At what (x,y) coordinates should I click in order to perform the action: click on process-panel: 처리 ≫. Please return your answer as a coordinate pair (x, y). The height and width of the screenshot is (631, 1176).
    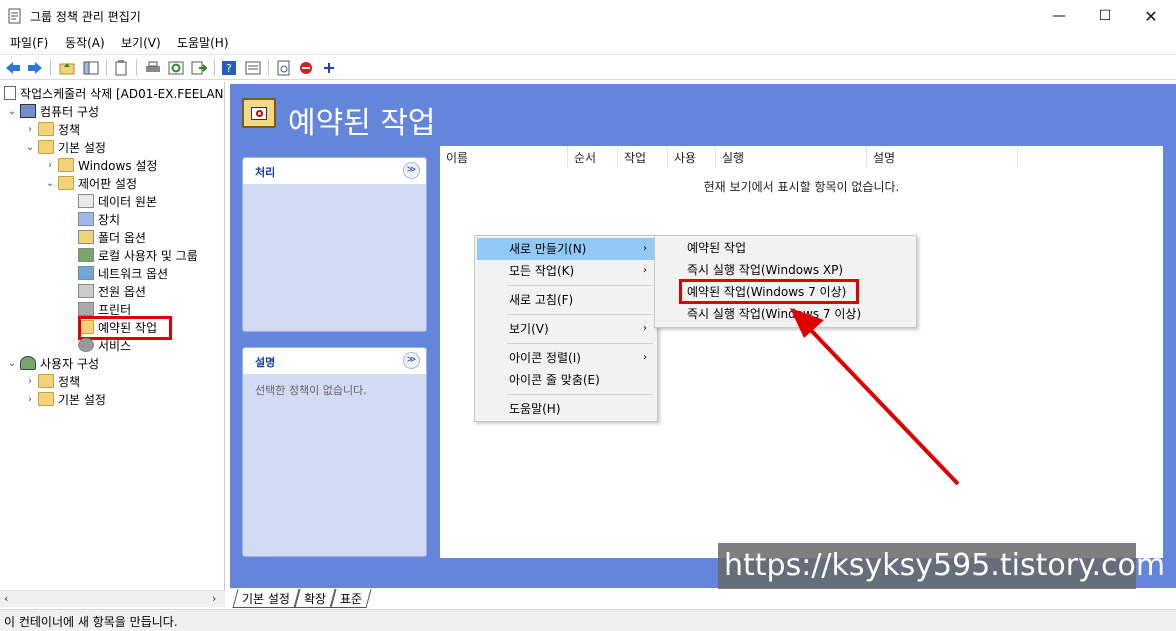
    Looking at the image, I should click on (334, 244).